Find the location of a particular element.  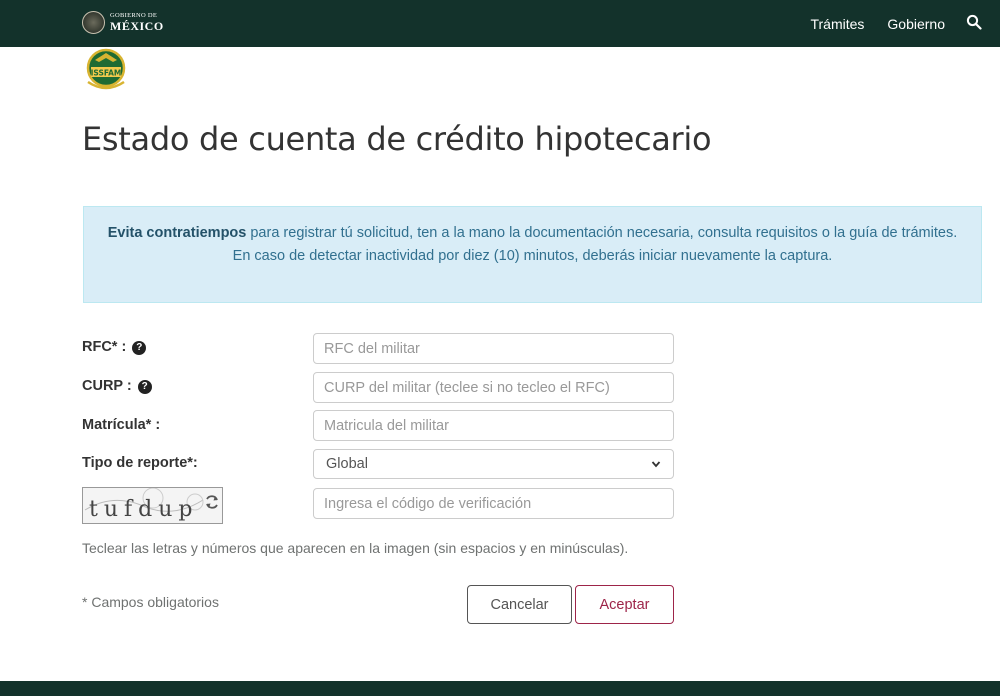

rfc-input is located at coordinates (493, 348).